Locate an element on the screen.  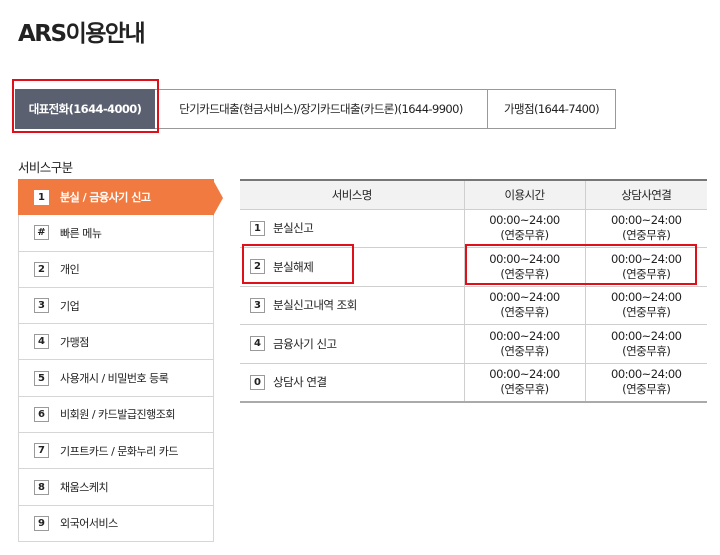
menu-label: 기프트카드 / 문화누리 카드 is located at coordinates (119, 451).